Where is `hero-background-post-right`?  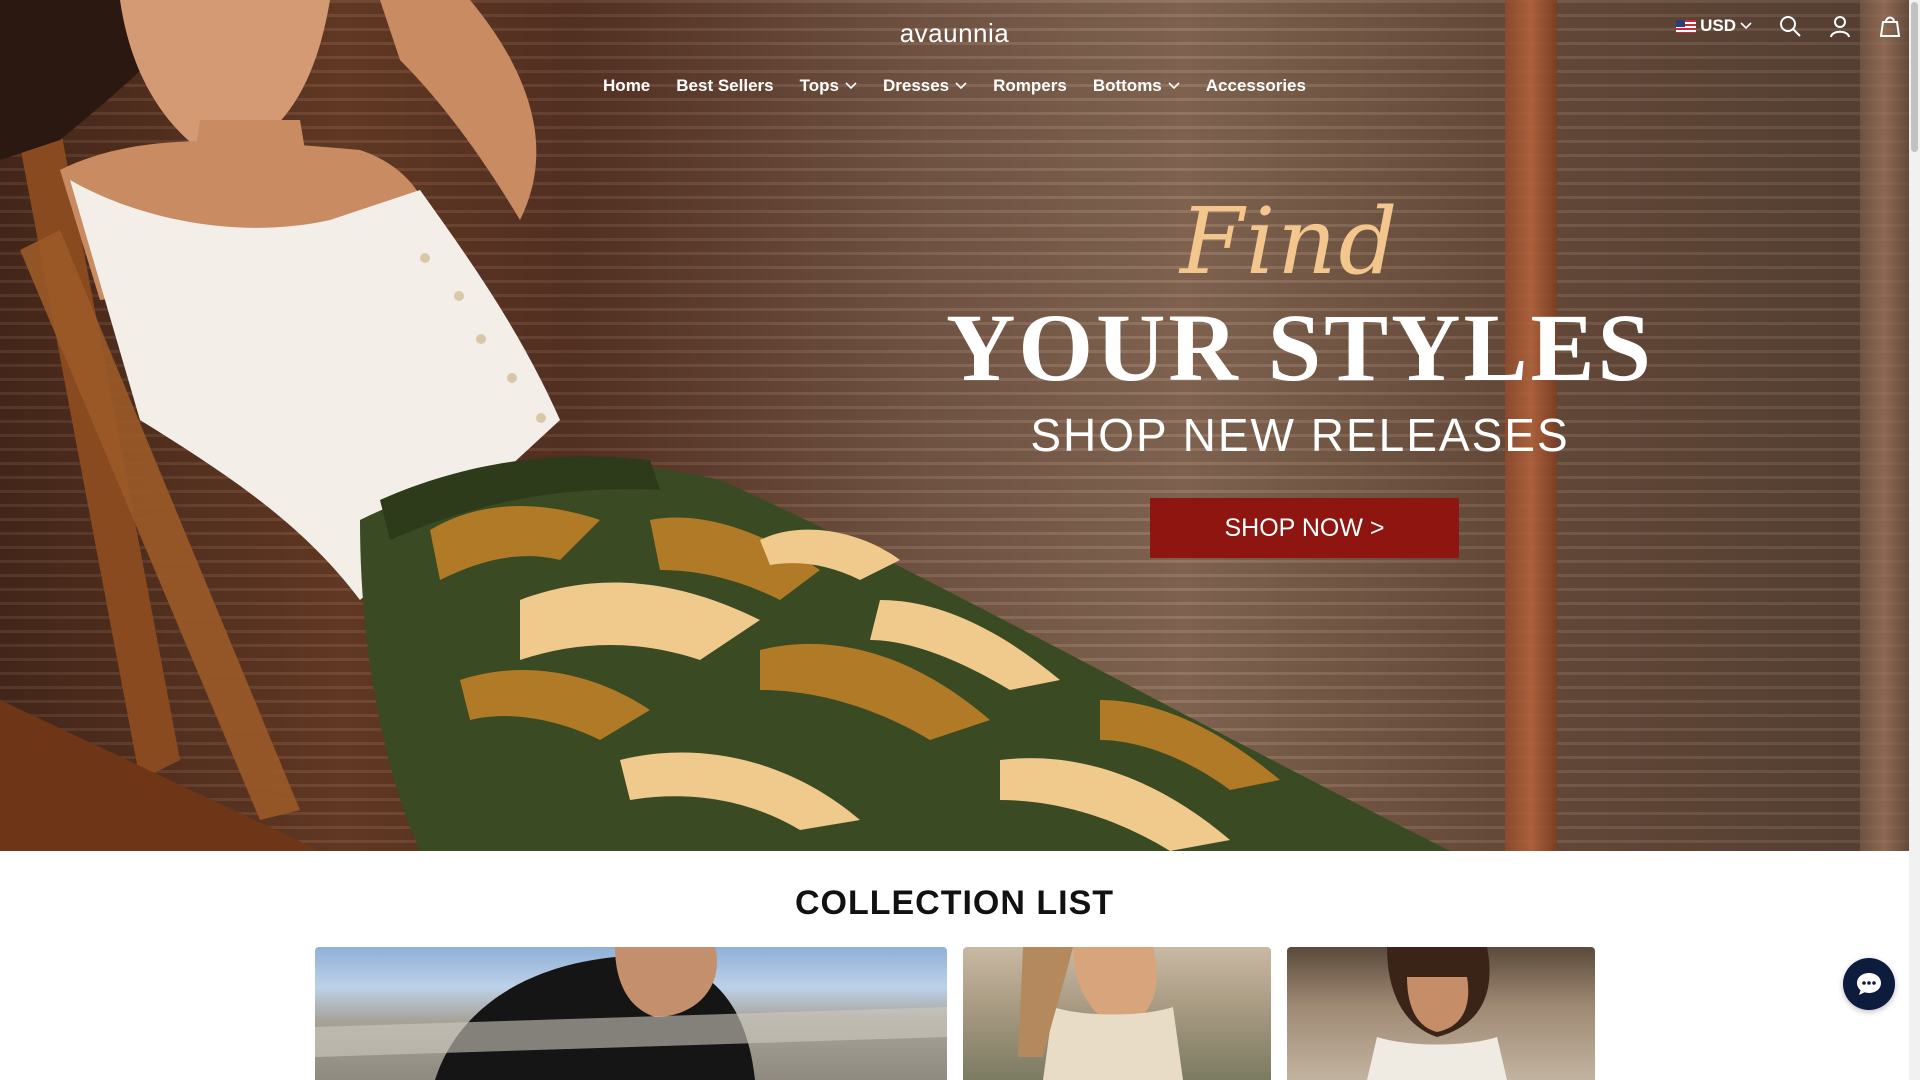 hero-background-post-right is located at coordinates (1884, 425).